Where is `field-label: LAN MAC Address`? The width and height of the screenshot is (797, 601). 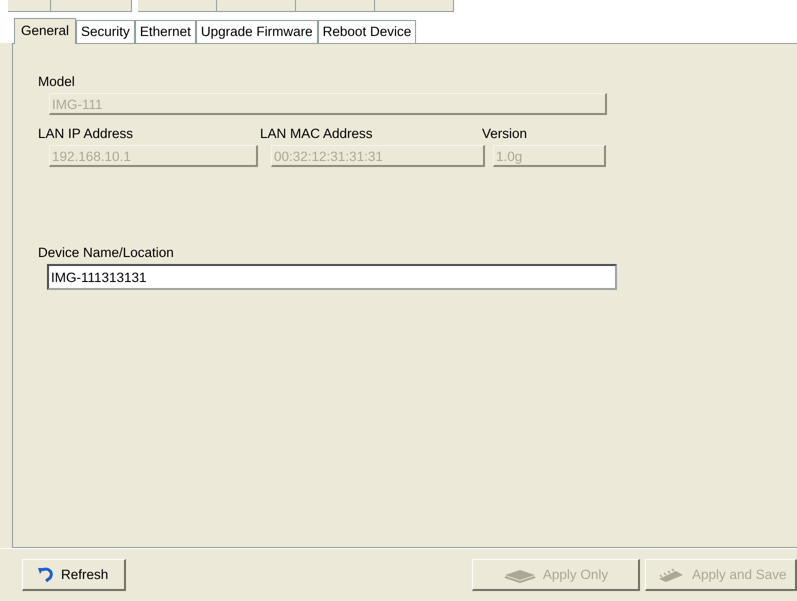
field-label: LAN MAC Address is located at coordinates (317, 133).